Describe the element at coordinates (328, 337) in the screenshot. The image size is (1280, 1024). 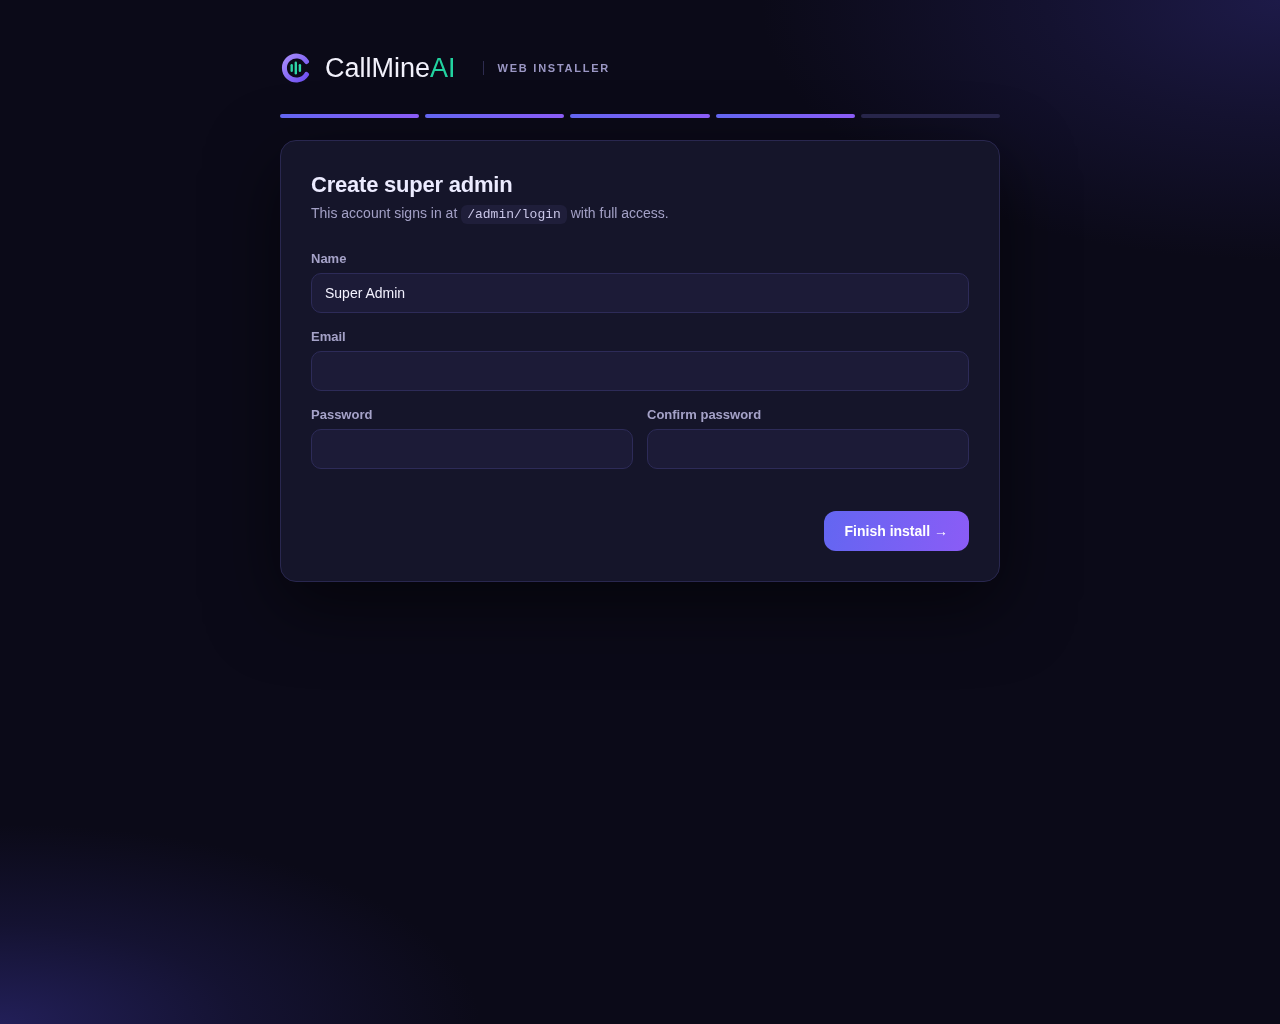
I see `field-label: Email` at that location.